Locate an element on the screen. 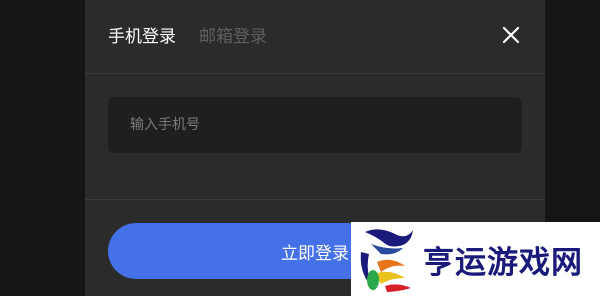  tab-email-login: 邮箱登录 is located at coordinates (233, 37).